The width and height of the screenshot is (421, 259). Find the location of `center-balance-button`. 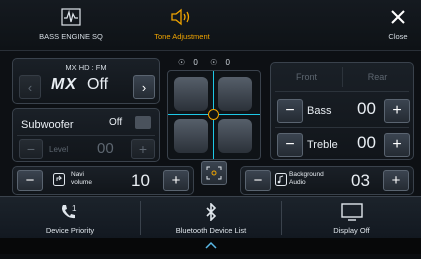

center-balance-button is located at coordinates (214, 173).